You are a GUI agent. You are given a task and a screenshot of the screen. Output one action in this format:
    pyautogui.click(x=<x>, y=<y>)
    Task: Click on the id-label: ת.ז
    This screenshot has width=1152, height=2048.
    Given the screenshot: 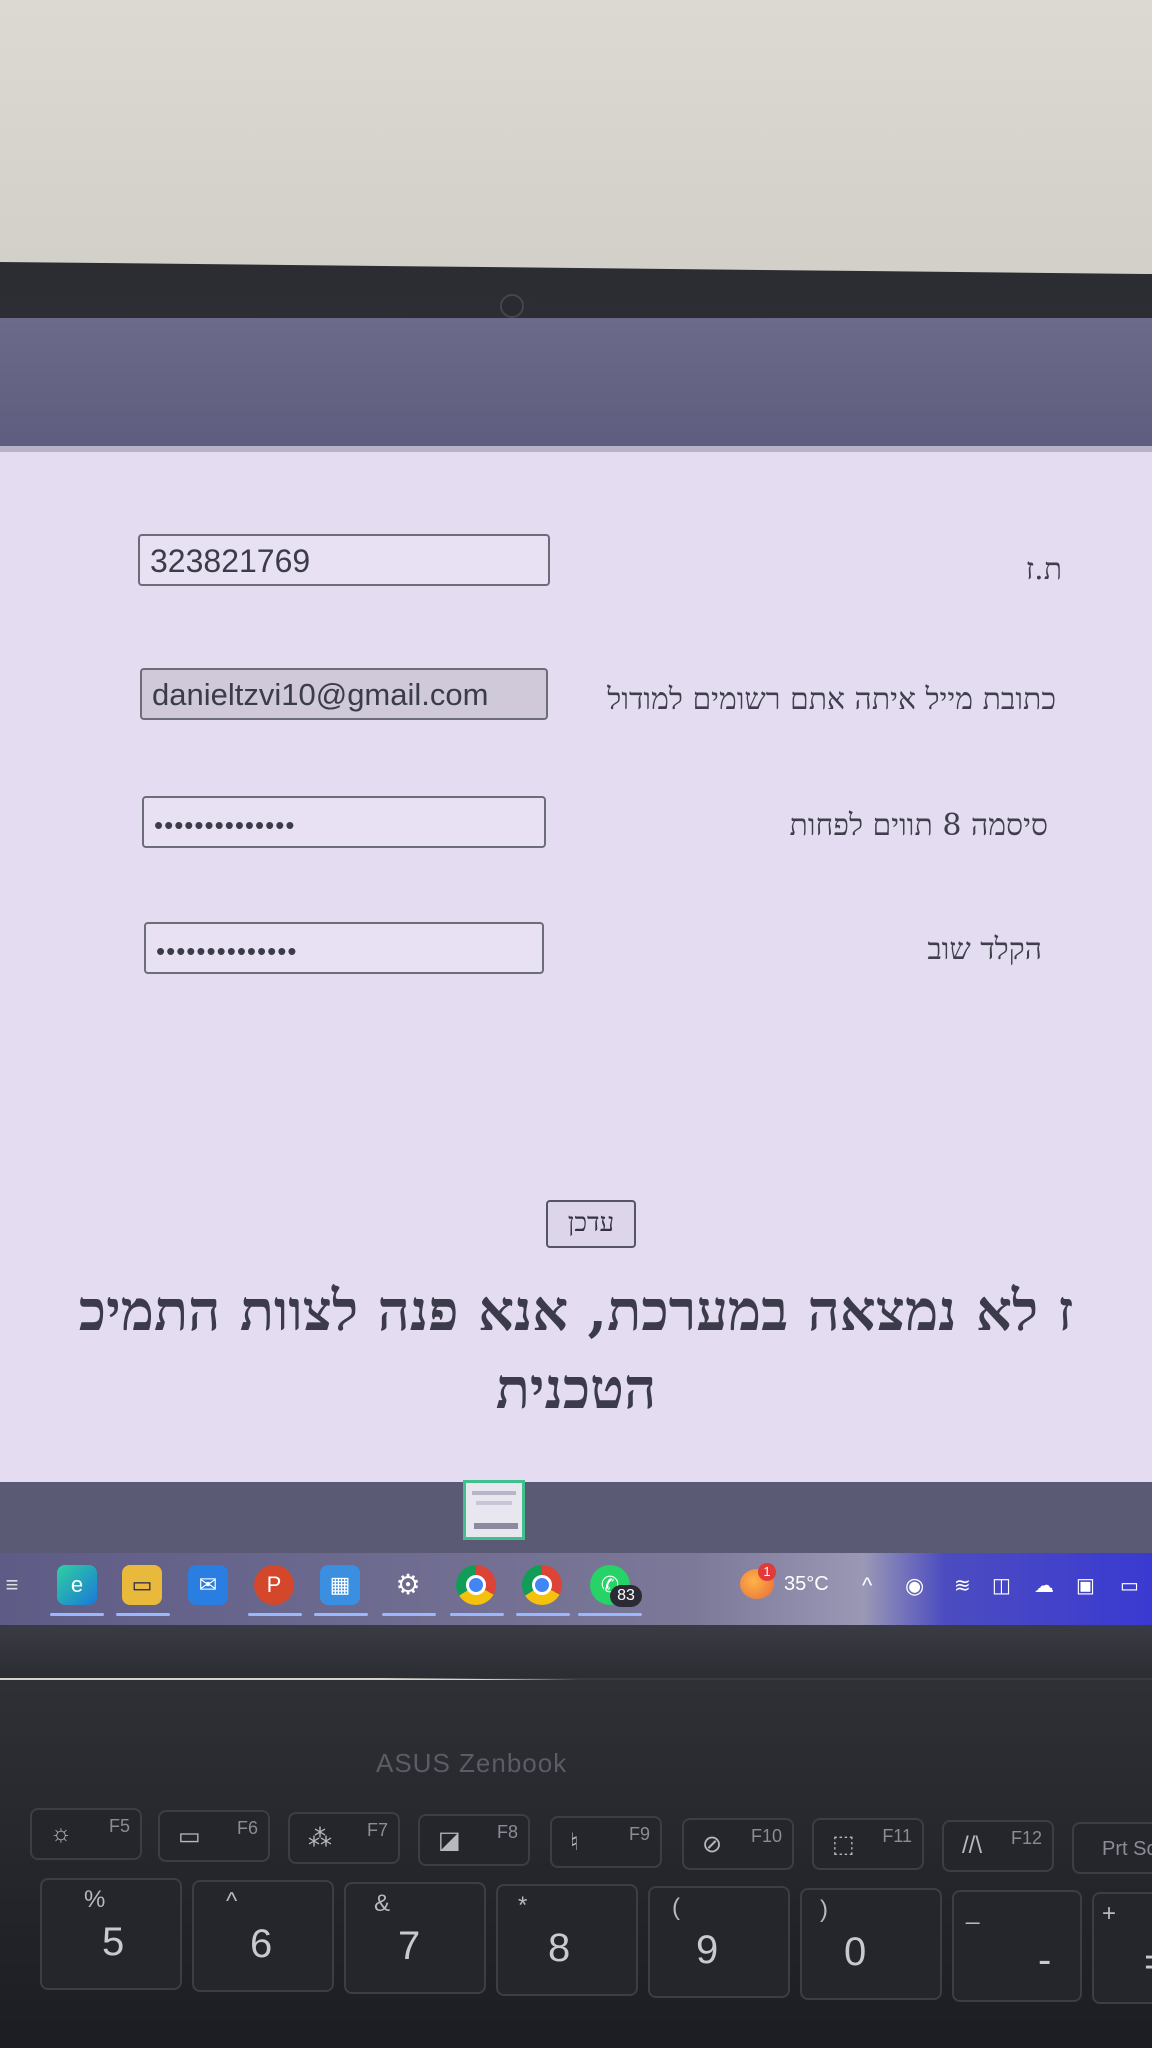 What is the action you would take?
    pyautogui.click(x=1043, y=569)
    